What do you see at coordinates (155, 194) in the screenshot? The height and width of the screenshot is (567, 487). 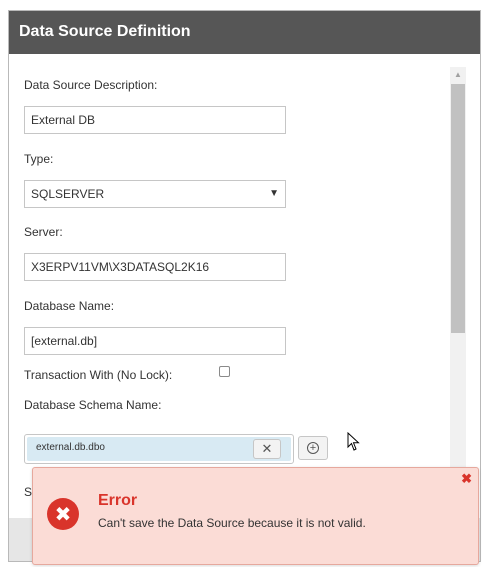 I see `type-select: SQLSERVER ▼` at bounding box center [155, 194].